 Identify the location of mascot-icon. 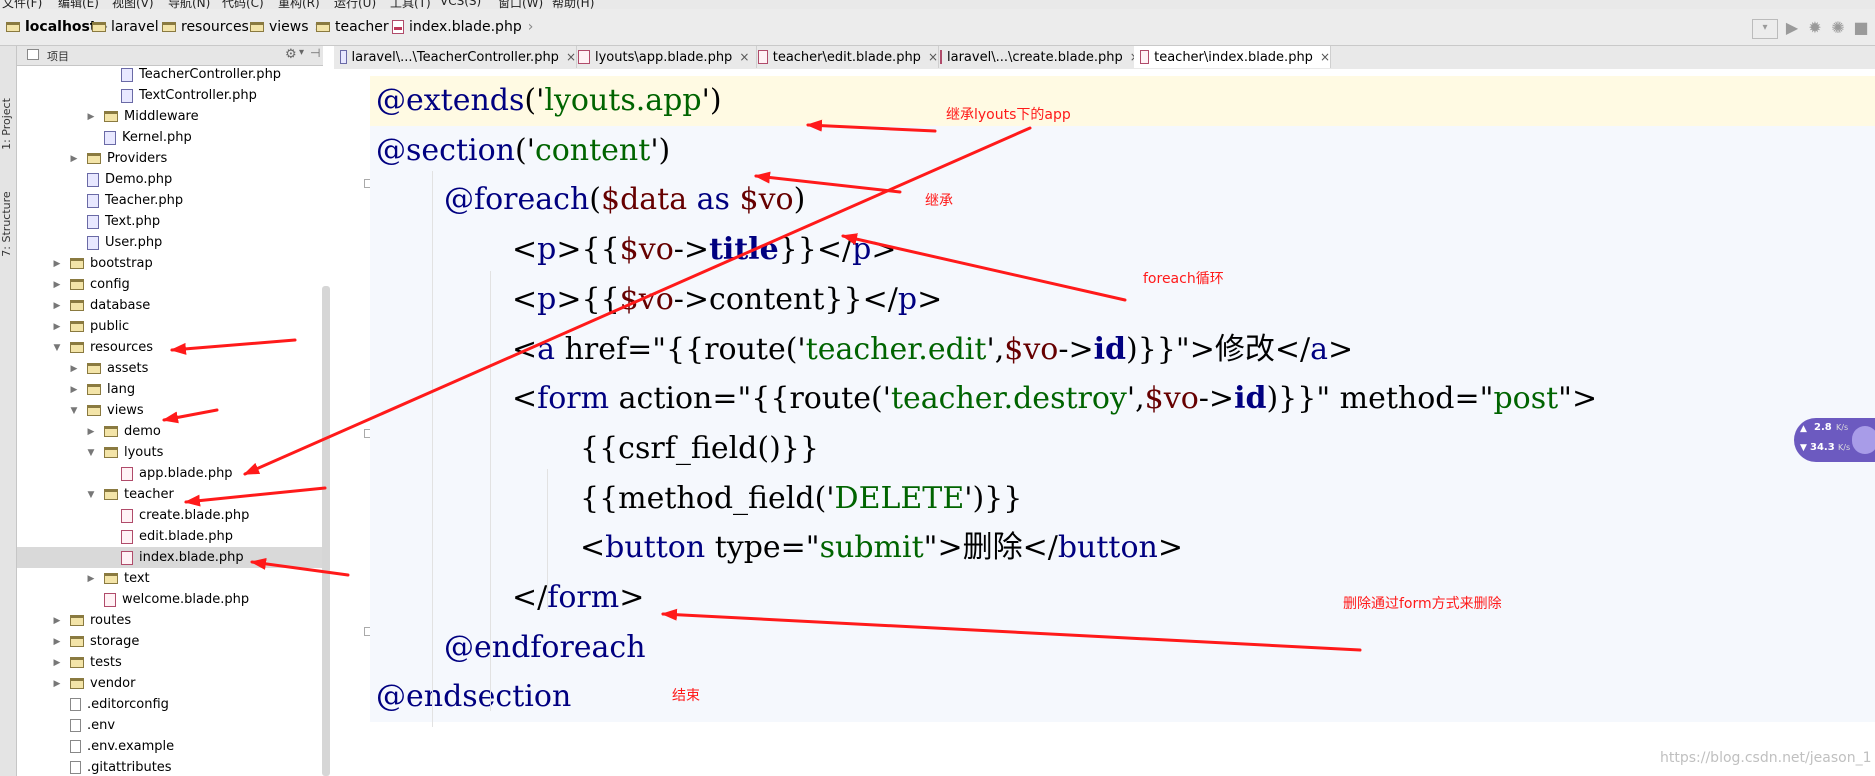
(1863, 440).